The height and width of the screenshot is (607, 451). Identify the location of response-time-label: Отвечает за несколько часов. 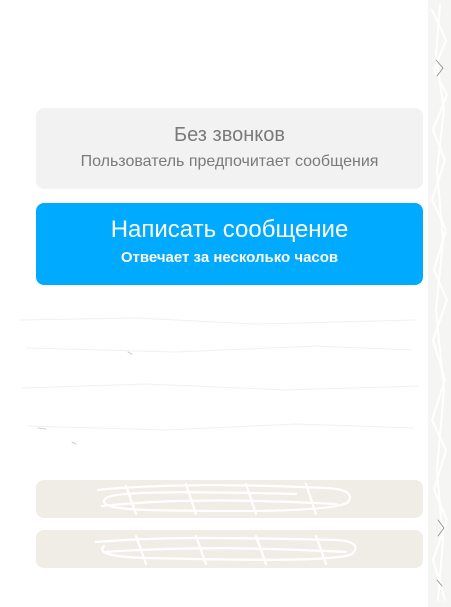
(229, 257).